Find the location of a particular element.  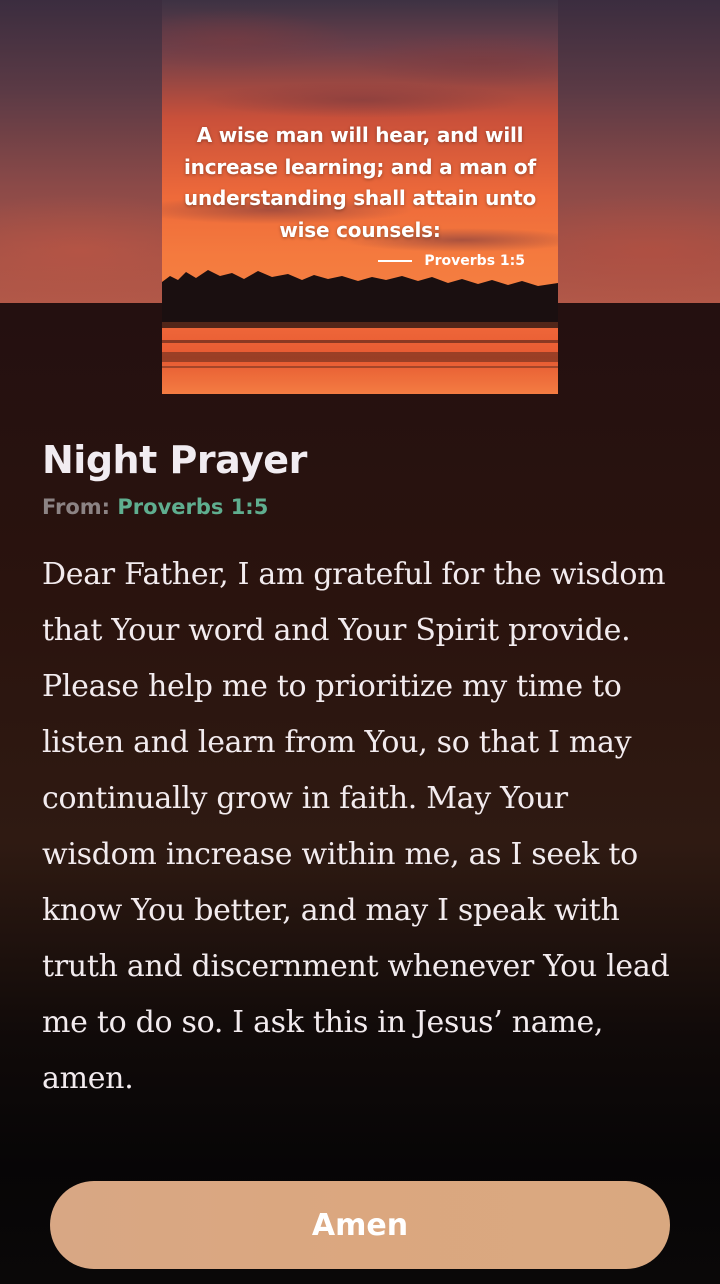

source-label: From: is located at coordinates (76, 507).